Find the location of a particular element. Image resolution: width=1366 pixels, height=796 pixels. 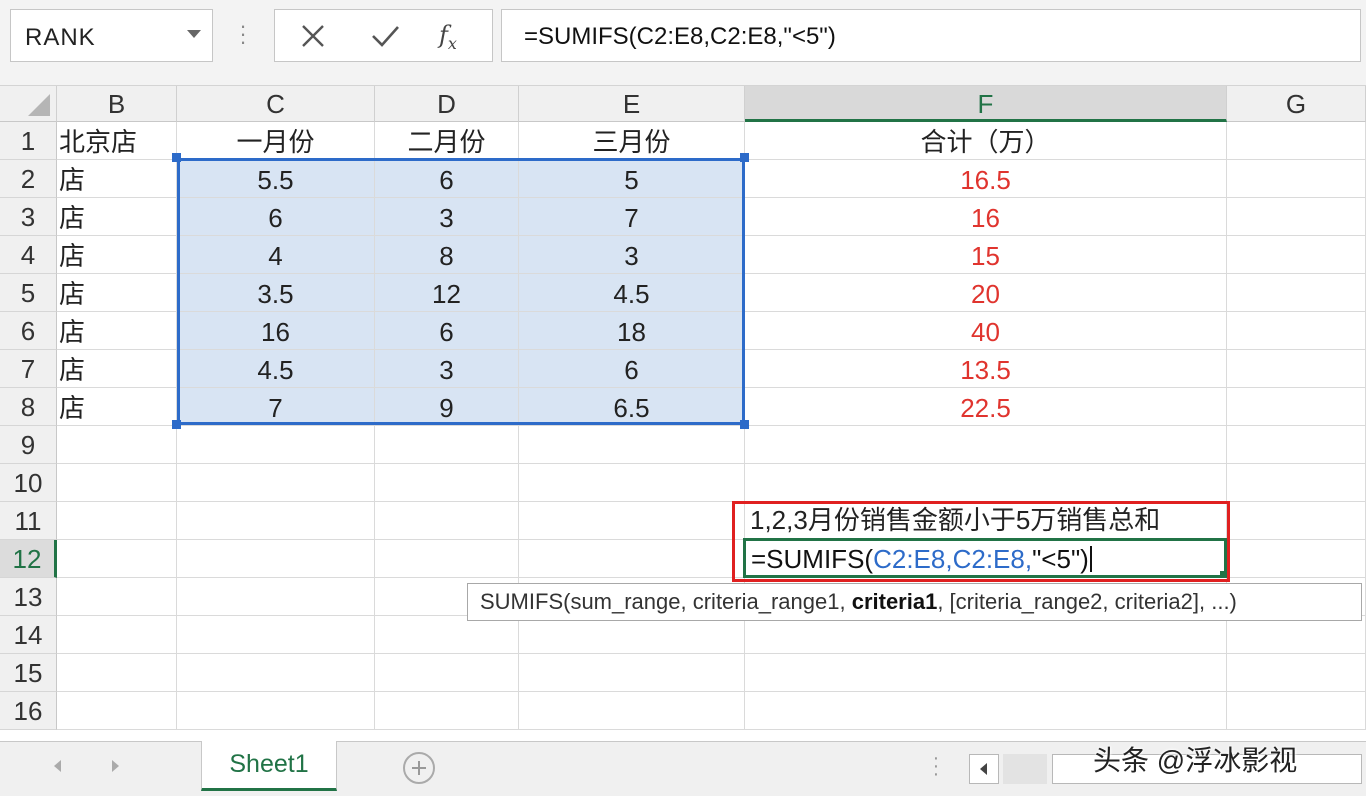

cell-e12 is located at coordinates (632, 559).